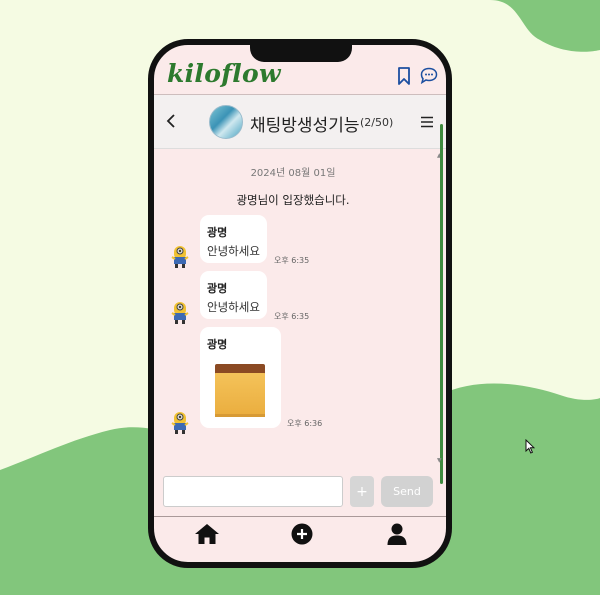  Describe the element at coordinates (293, 200) in the screenshot. I see `system-message: 광명님이 입장했습니다.` at that location.